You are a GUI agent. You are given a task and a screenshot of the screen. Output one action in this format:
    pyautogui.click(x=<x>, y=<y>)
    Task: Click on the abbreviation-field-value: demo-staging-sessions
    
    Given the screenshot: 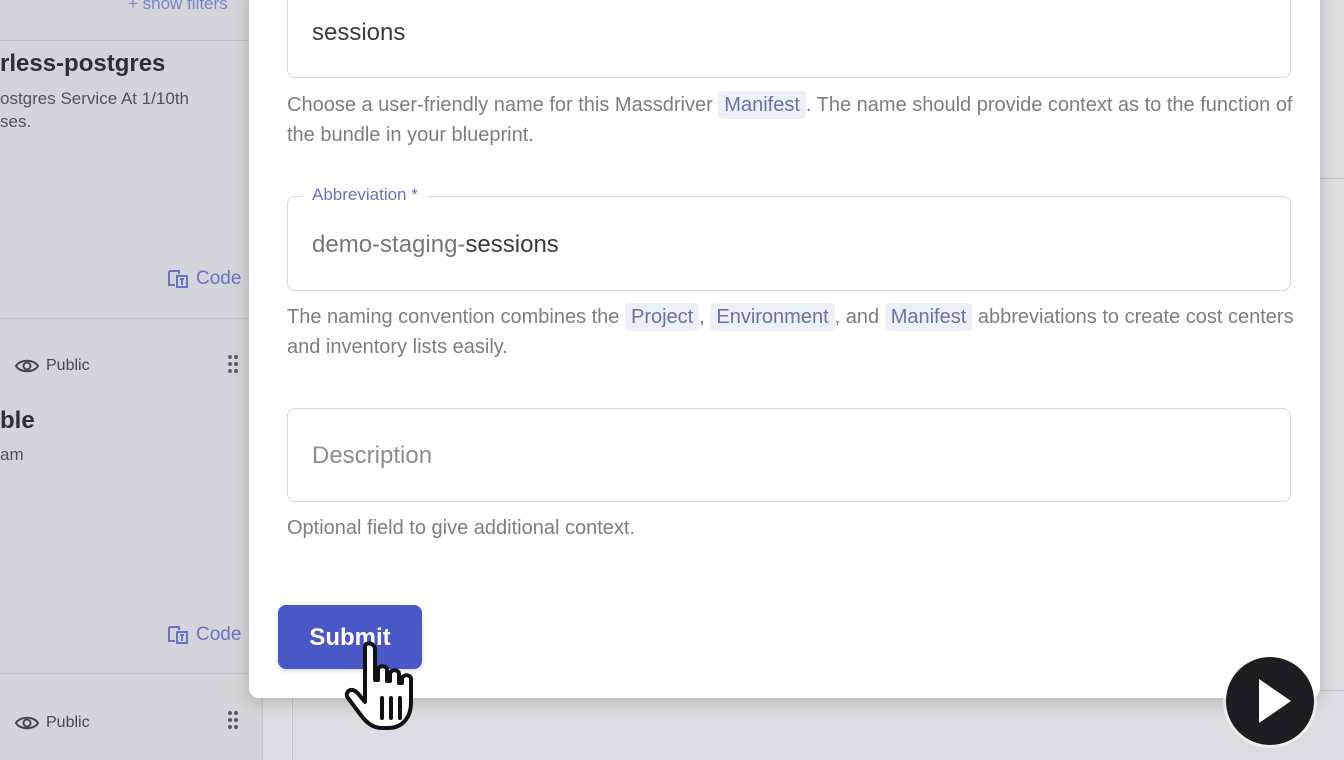 What is the action you would take?
    pyautogui.click(x=435, y=245)
    